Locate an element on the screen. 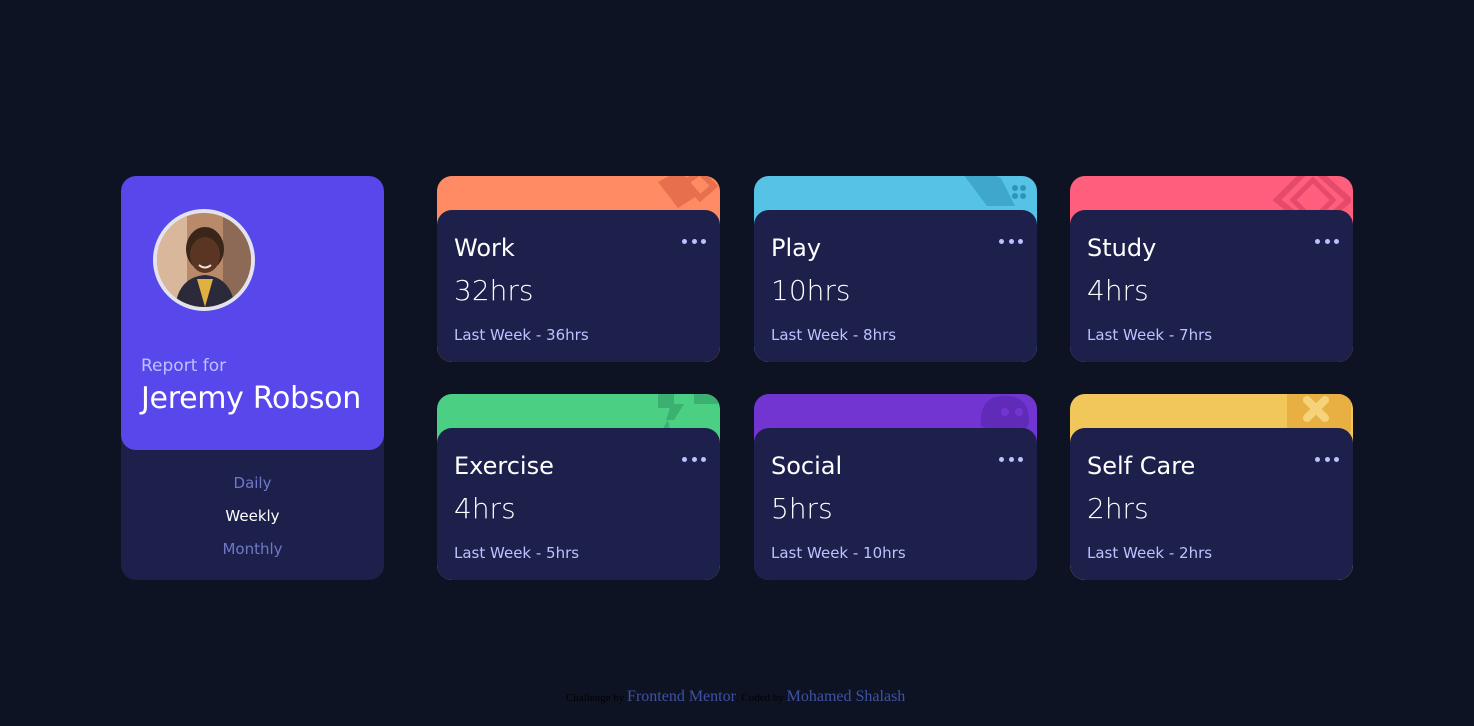  card-body: Work 32hrs Last Week - 36hrs is located at coordinates (578, 286).